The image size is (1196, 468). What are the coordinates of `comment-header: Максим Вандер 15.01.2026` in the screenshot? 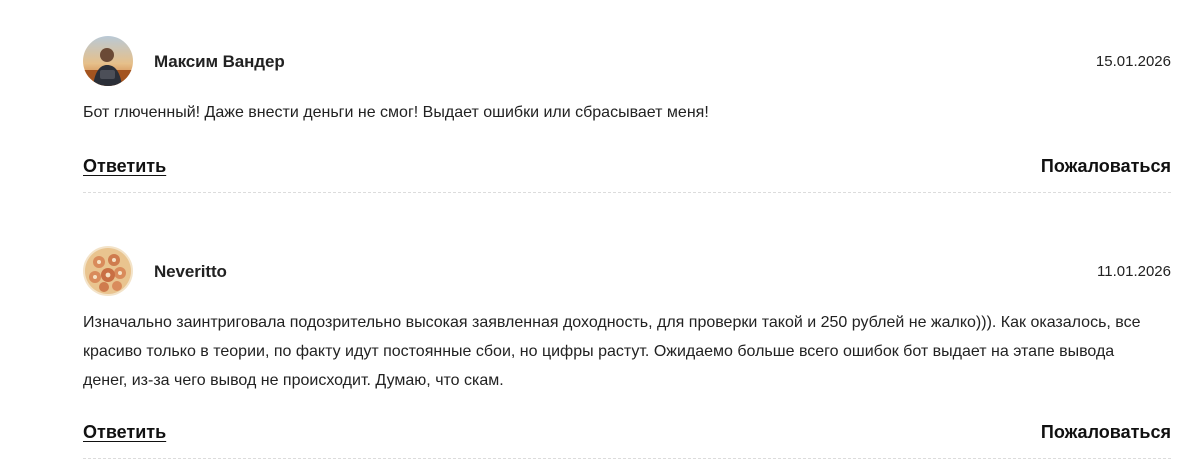 It's located at (627, 62).